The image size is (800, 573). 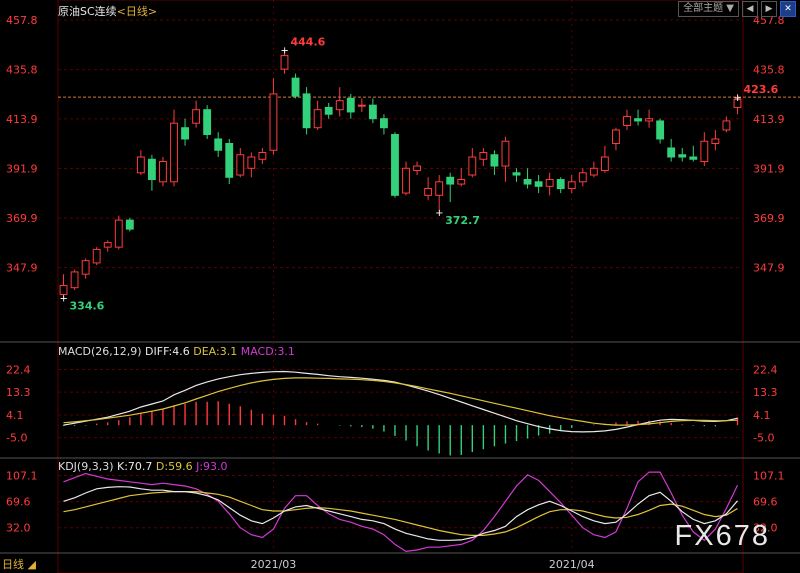 I want to click on annotation-marker-3: +, so click(x=737, y=98).